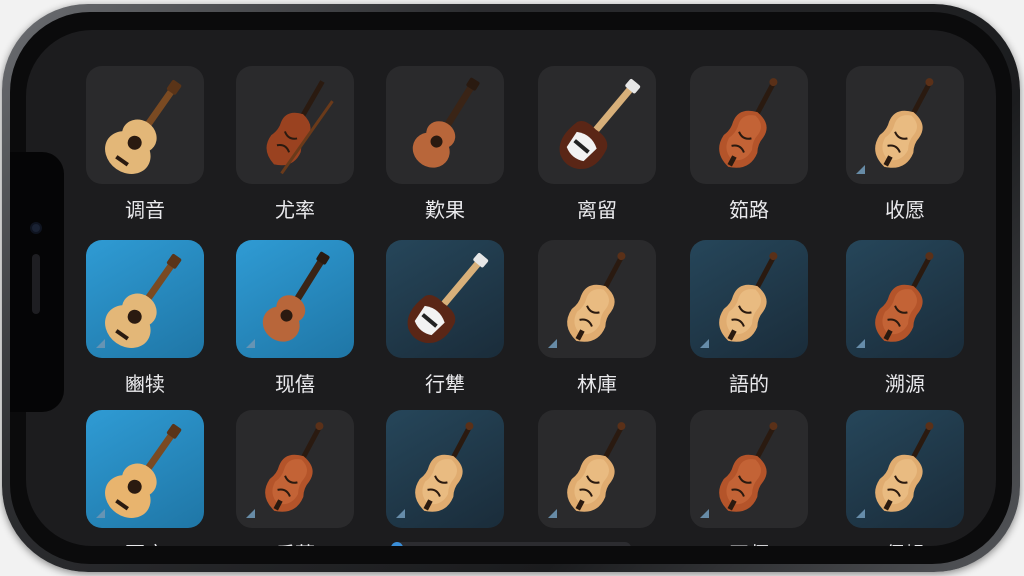 This screenshot has height=576, width=1024. Describe the element at coordinates (397, 544) in the screenshot. I see `scroll-thumb` at that location.